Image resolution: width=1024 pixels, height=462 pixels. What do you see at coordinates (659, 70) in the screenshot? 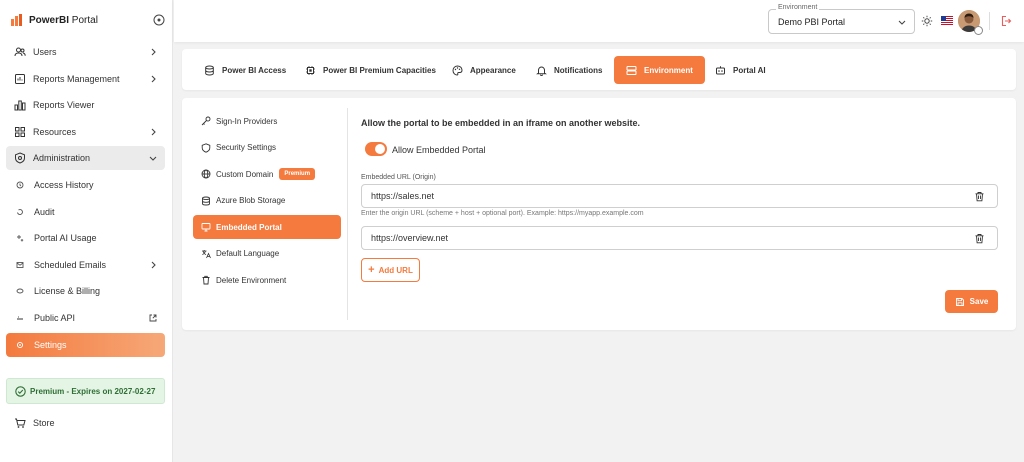
I see `tab-environment: Environment` at bounding box center [659, 70].